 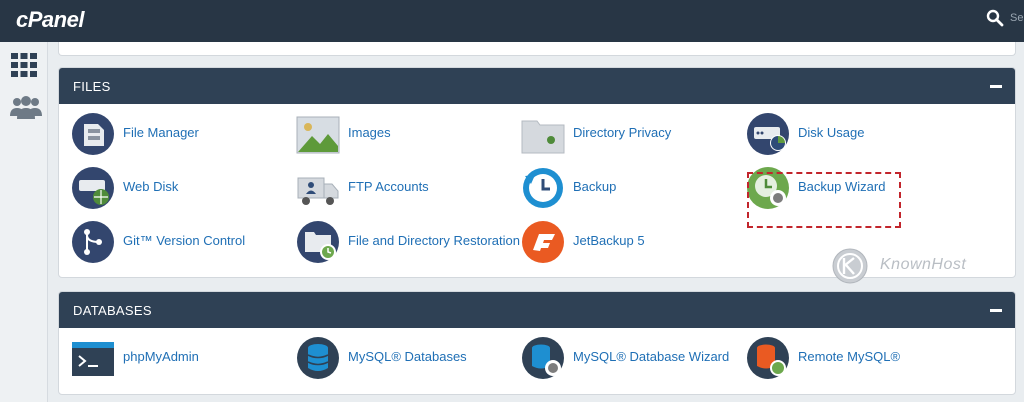 I want to click on item-backup: Backup, so click(x=633, y=187).